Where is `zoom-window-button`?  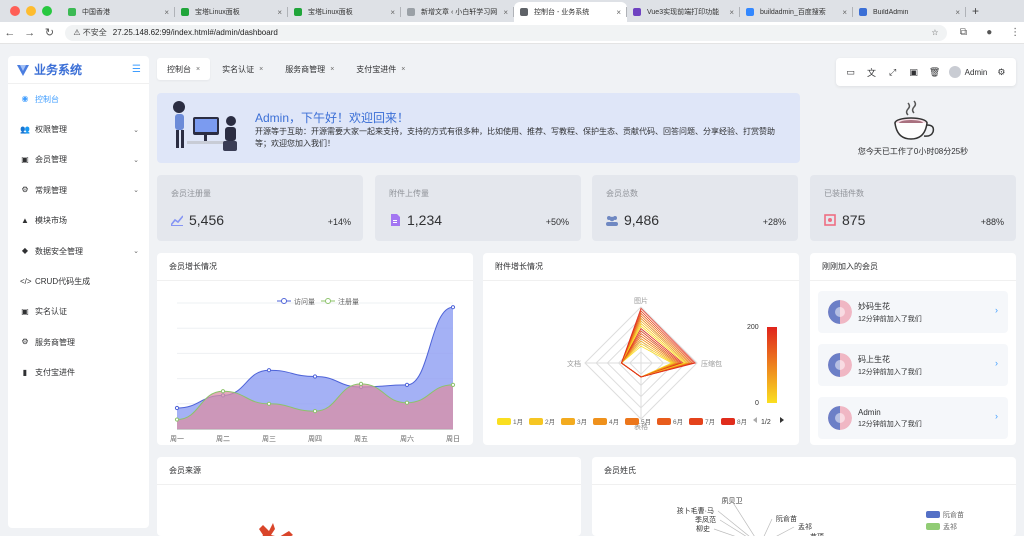
zoom-window-button is located at coordinates (47, 11).